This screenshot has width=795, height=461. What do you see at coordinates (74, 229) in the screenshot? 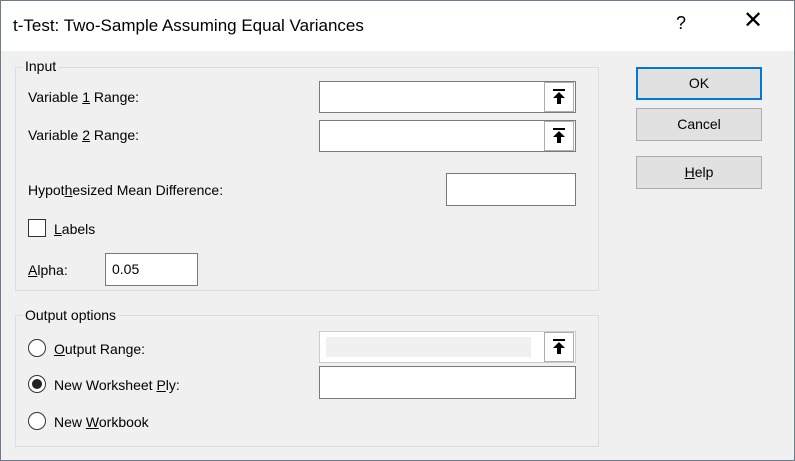
I see `labels-checkbox-label: Labels` at bounding box center [74, 229].